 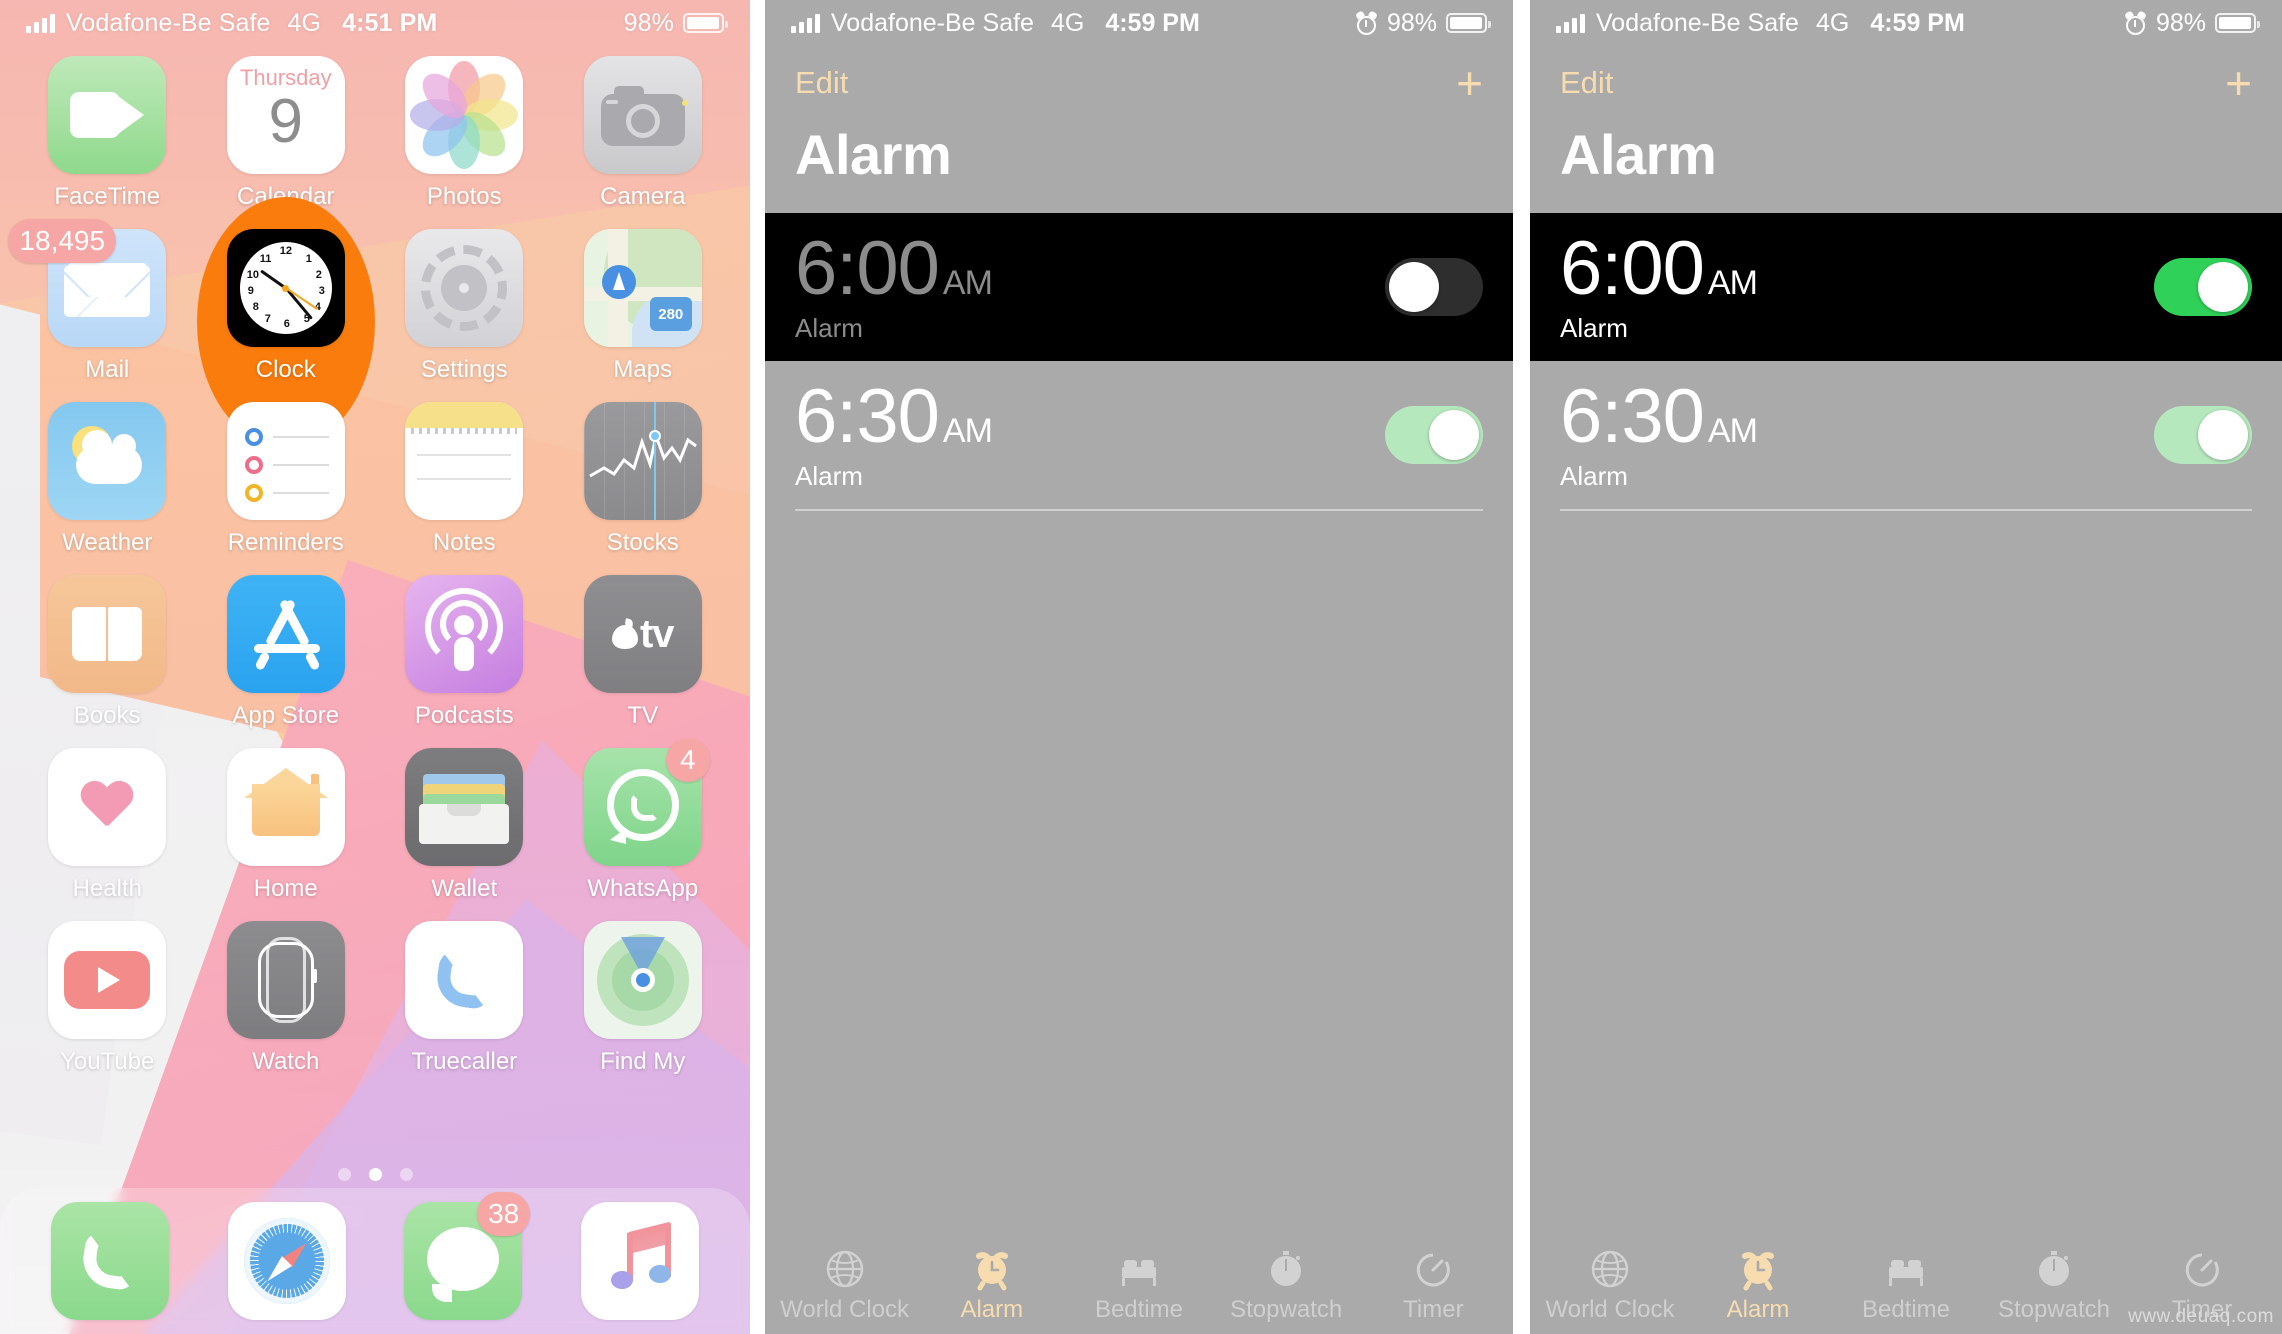 I want to click on dock-app-music, so click(x=639, y=1261).